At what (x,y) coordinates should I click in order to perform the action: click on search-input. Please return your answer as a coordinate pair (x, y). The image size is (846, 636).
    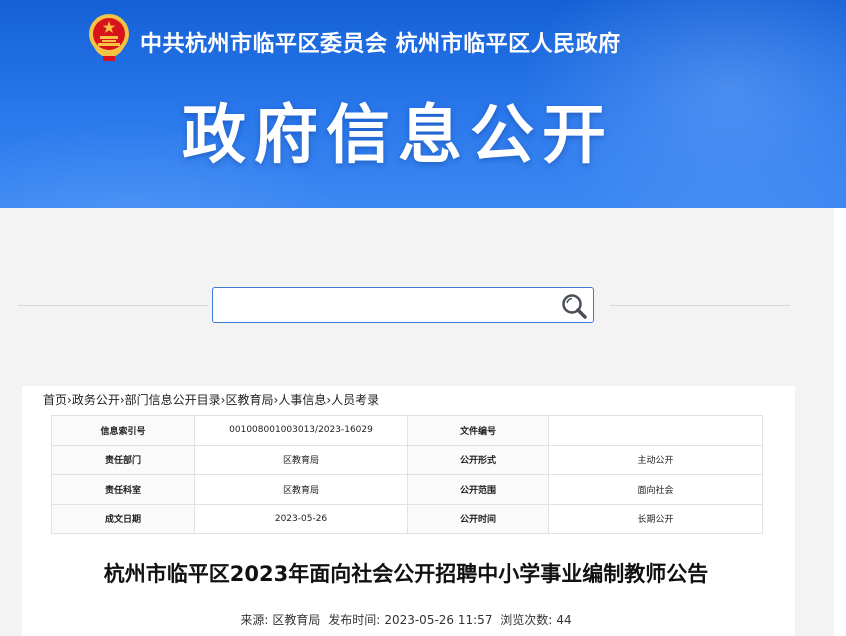
    Looking at the image, I should click on (386, 305).